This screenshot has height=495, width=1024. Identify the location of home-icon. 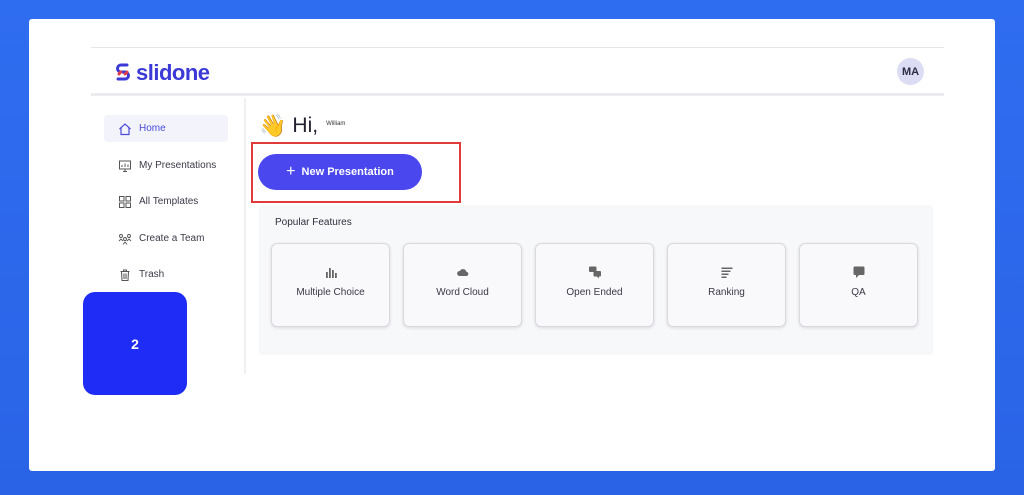
(125, 128).